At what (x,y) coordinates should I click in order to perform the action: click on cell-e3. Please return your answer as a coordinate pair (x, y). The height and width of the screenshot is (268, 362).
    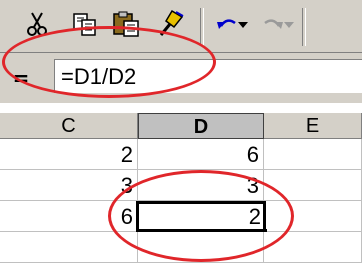
    Looking at the image, I should click on (314, 216).